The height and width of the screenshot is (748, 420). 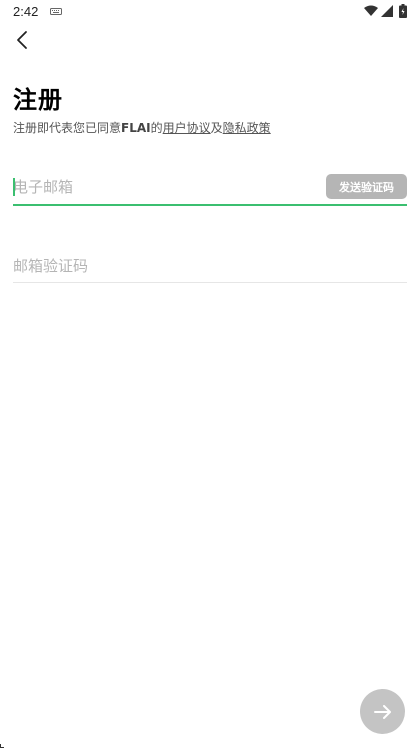 I want to click on user-agreement-link: 用户协议, so click(x=187, y=128).